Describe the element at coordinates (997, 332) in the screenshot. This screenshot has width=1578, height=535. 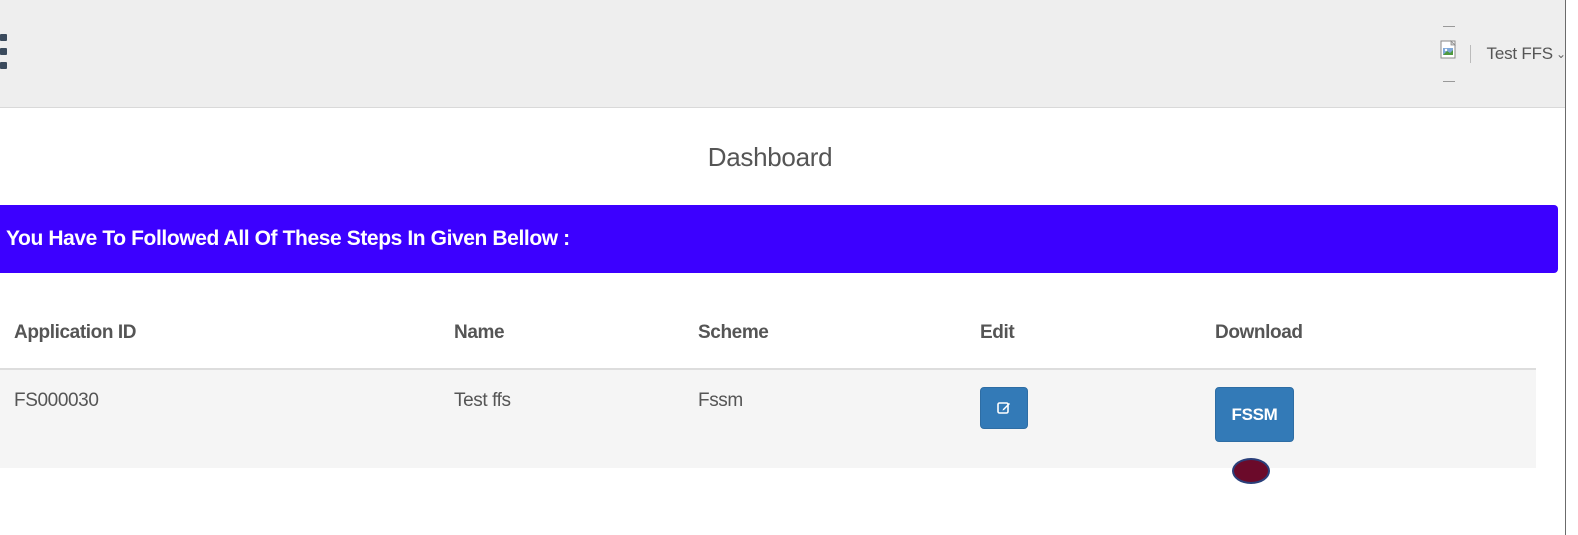
I see `column-header-edit: Edit` at that location.